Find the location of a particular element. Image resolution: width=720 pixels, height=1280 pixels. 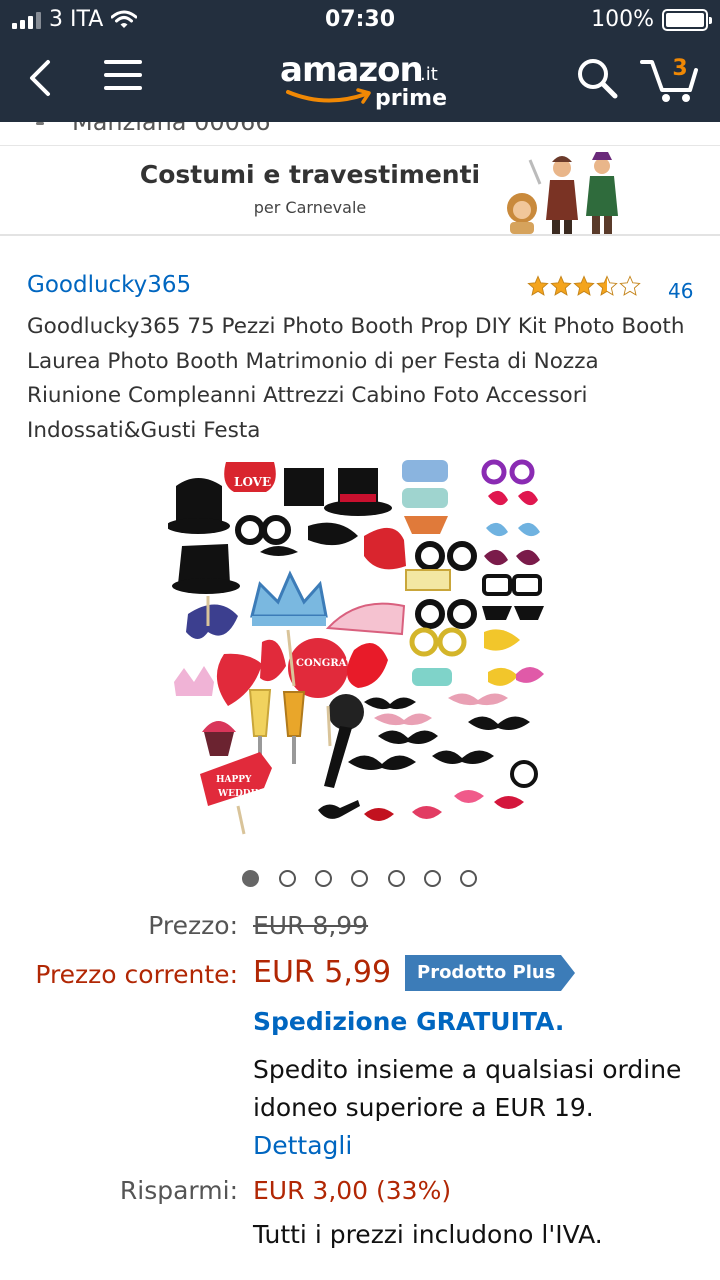

logo-tld: .it is located at coordinates (429, 74).